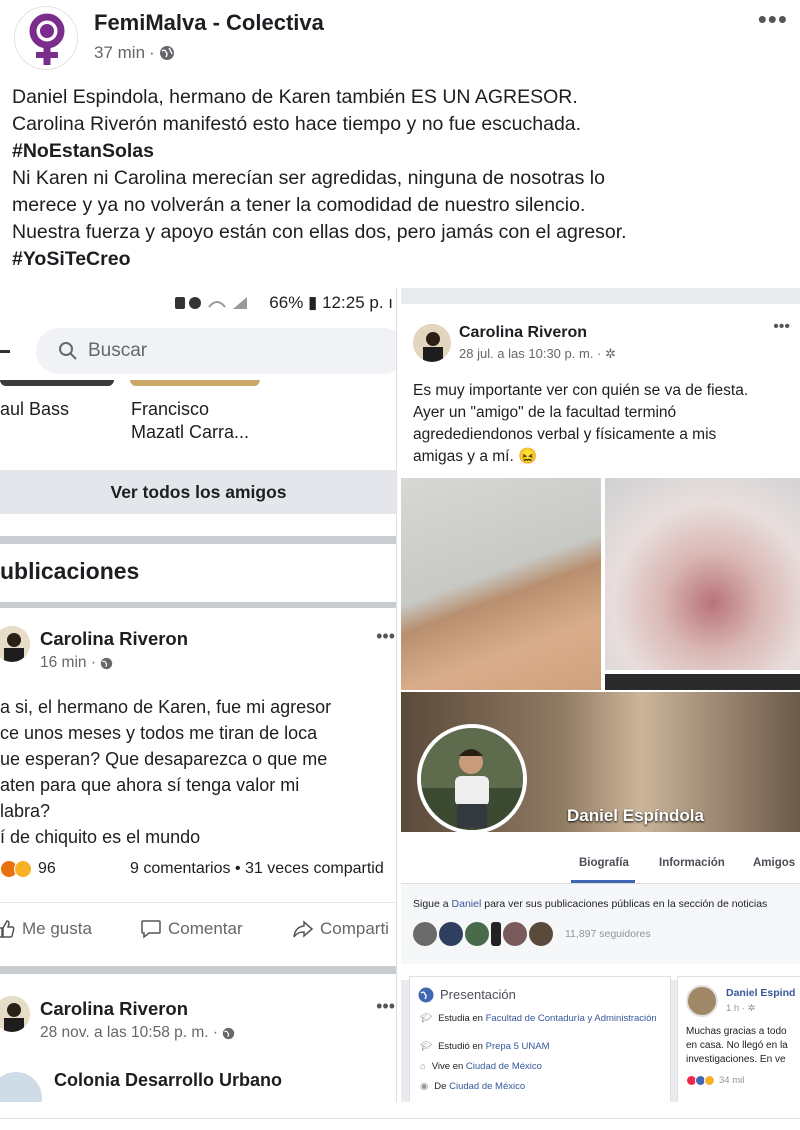 This screenshot has width=800, height=1130. What do you see at coordinates (604, 863) in the screenshot?
I see `tab-biografia: Biografía` at bounding box center [604, 863].